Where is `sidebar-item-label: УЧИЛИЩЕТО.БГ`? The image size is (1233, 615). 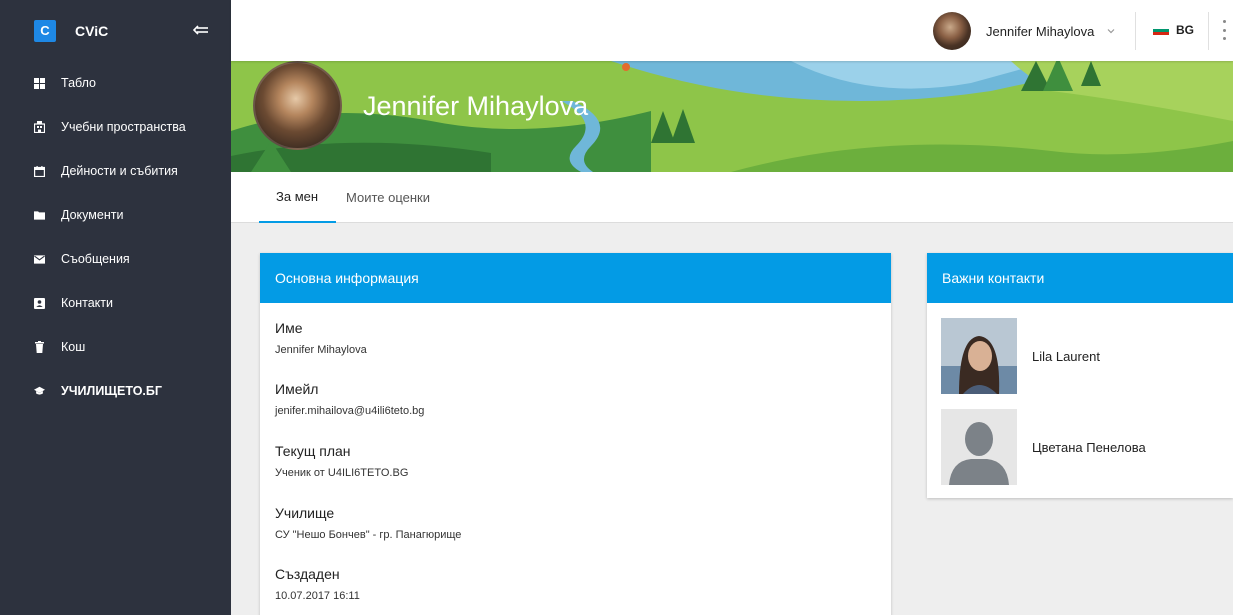 sidebar-item-label: УЧИЛИЩЕТО.БГ is located at coordinates (111, 391).